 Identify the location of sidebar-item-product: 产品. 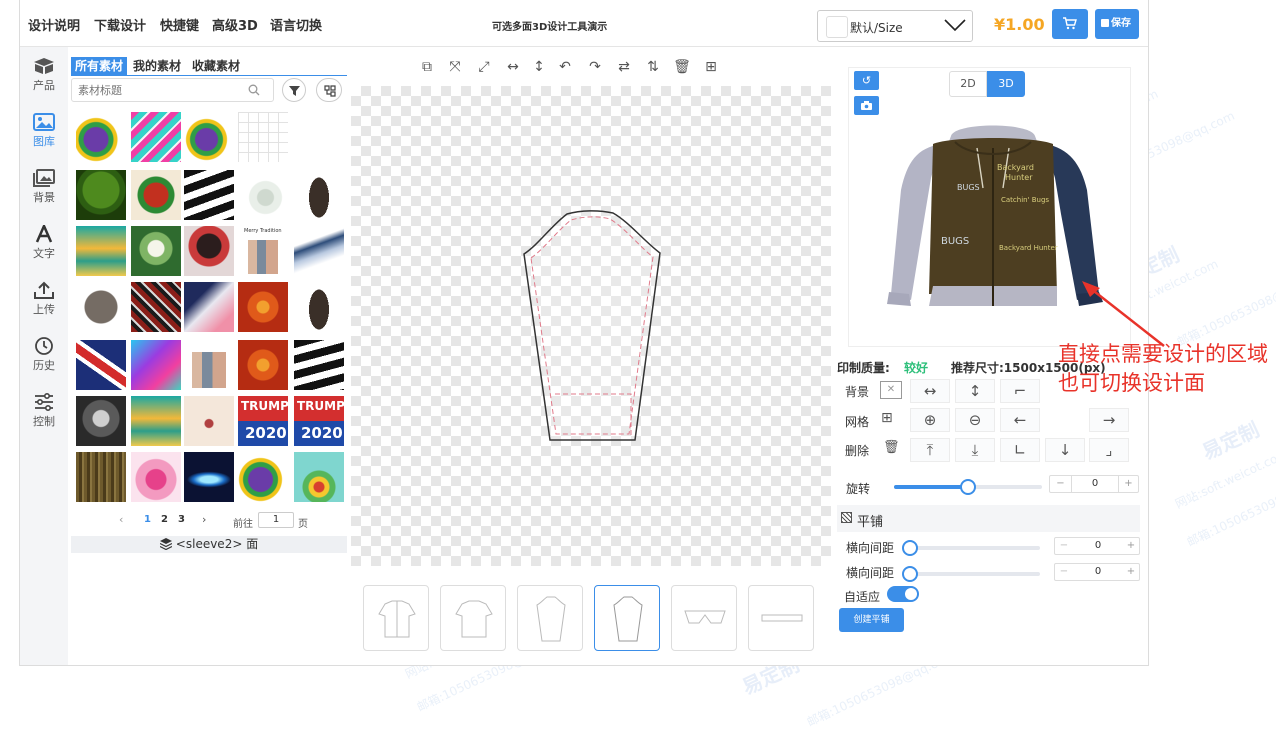
(44, 77).